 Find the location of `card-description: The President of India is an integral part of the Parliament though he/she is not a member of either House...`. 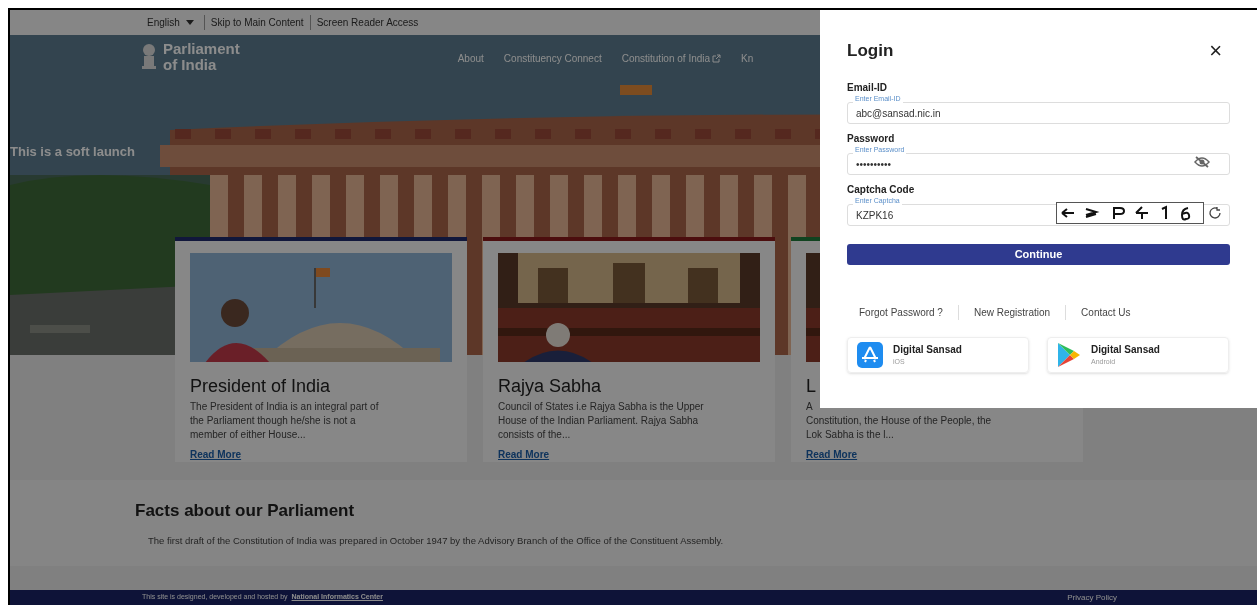

card-description: The President of India is an integral part of the Parliament though he/she is not a member of either House... is located at coordinates (285, 421).